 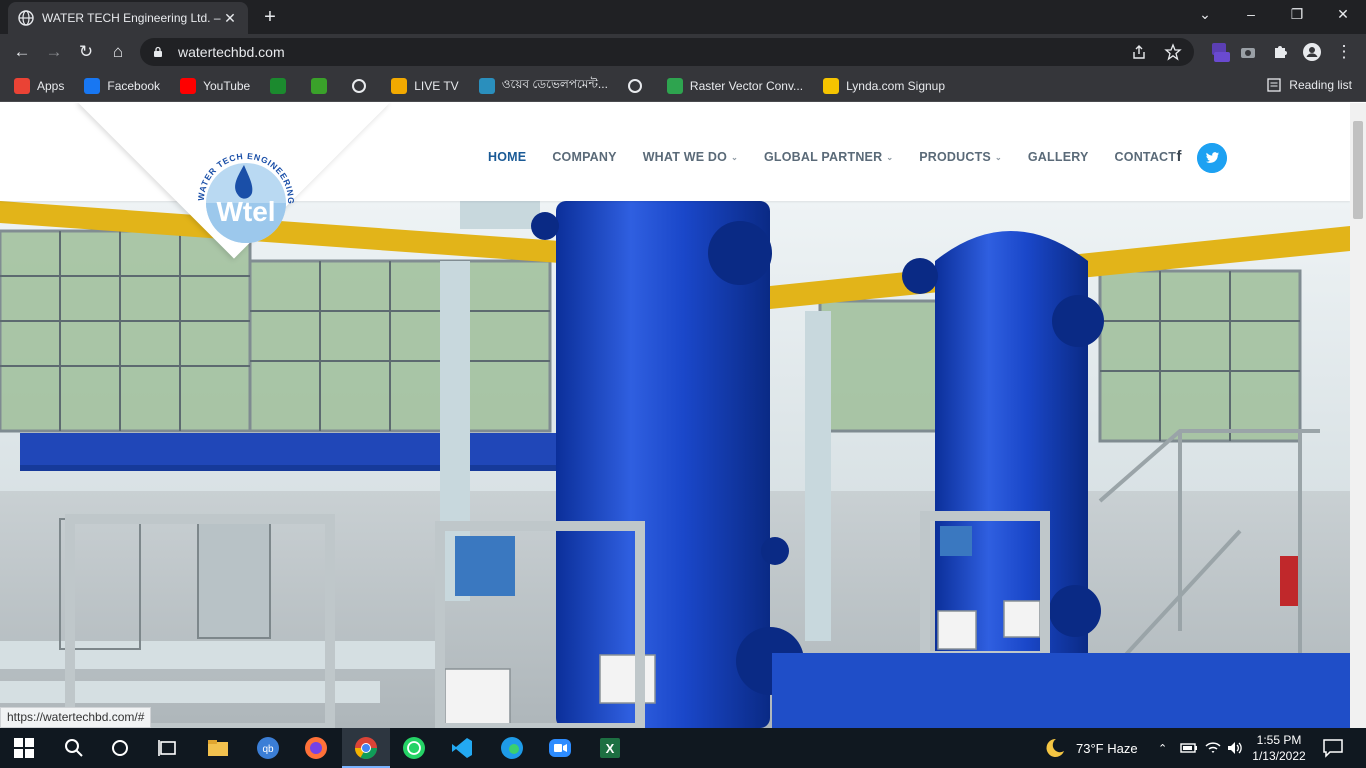 What do you see at coordinates (1212, 158) in the screenshot?
I see `twitter-icon` at bounding box center [1212, 158].